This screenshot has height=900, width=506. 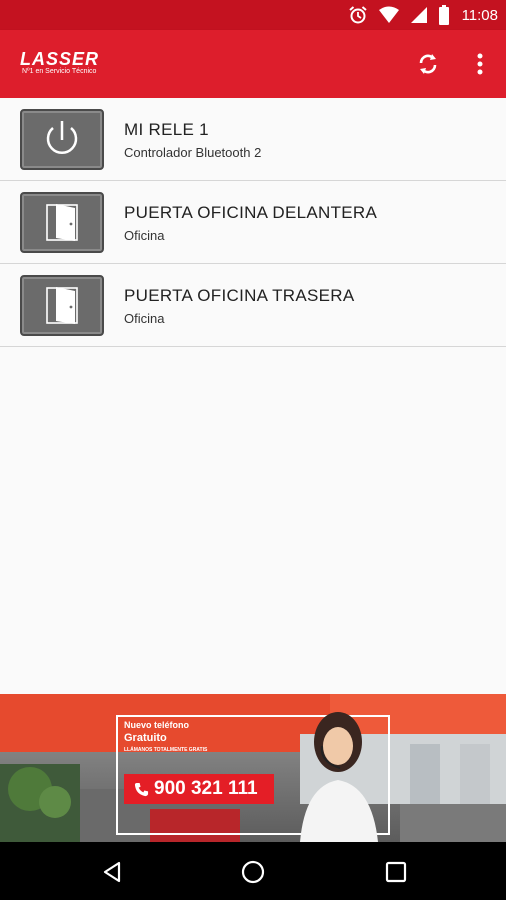 I want to click on device-subtitle: Controlador Bluetooth 2, so click(x=193, y=152).